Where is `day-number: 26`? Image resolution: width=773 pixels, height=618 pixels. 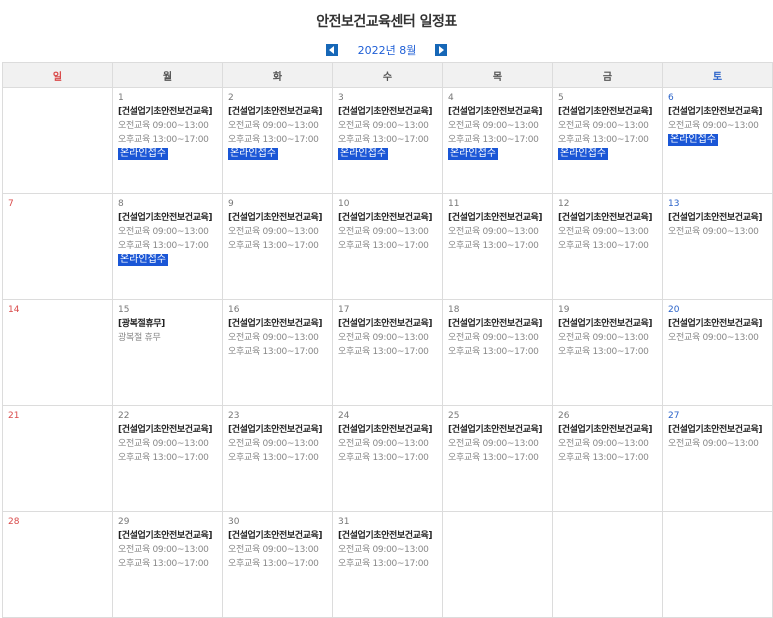
day-number: 26 is located at coordinates (564, 416).